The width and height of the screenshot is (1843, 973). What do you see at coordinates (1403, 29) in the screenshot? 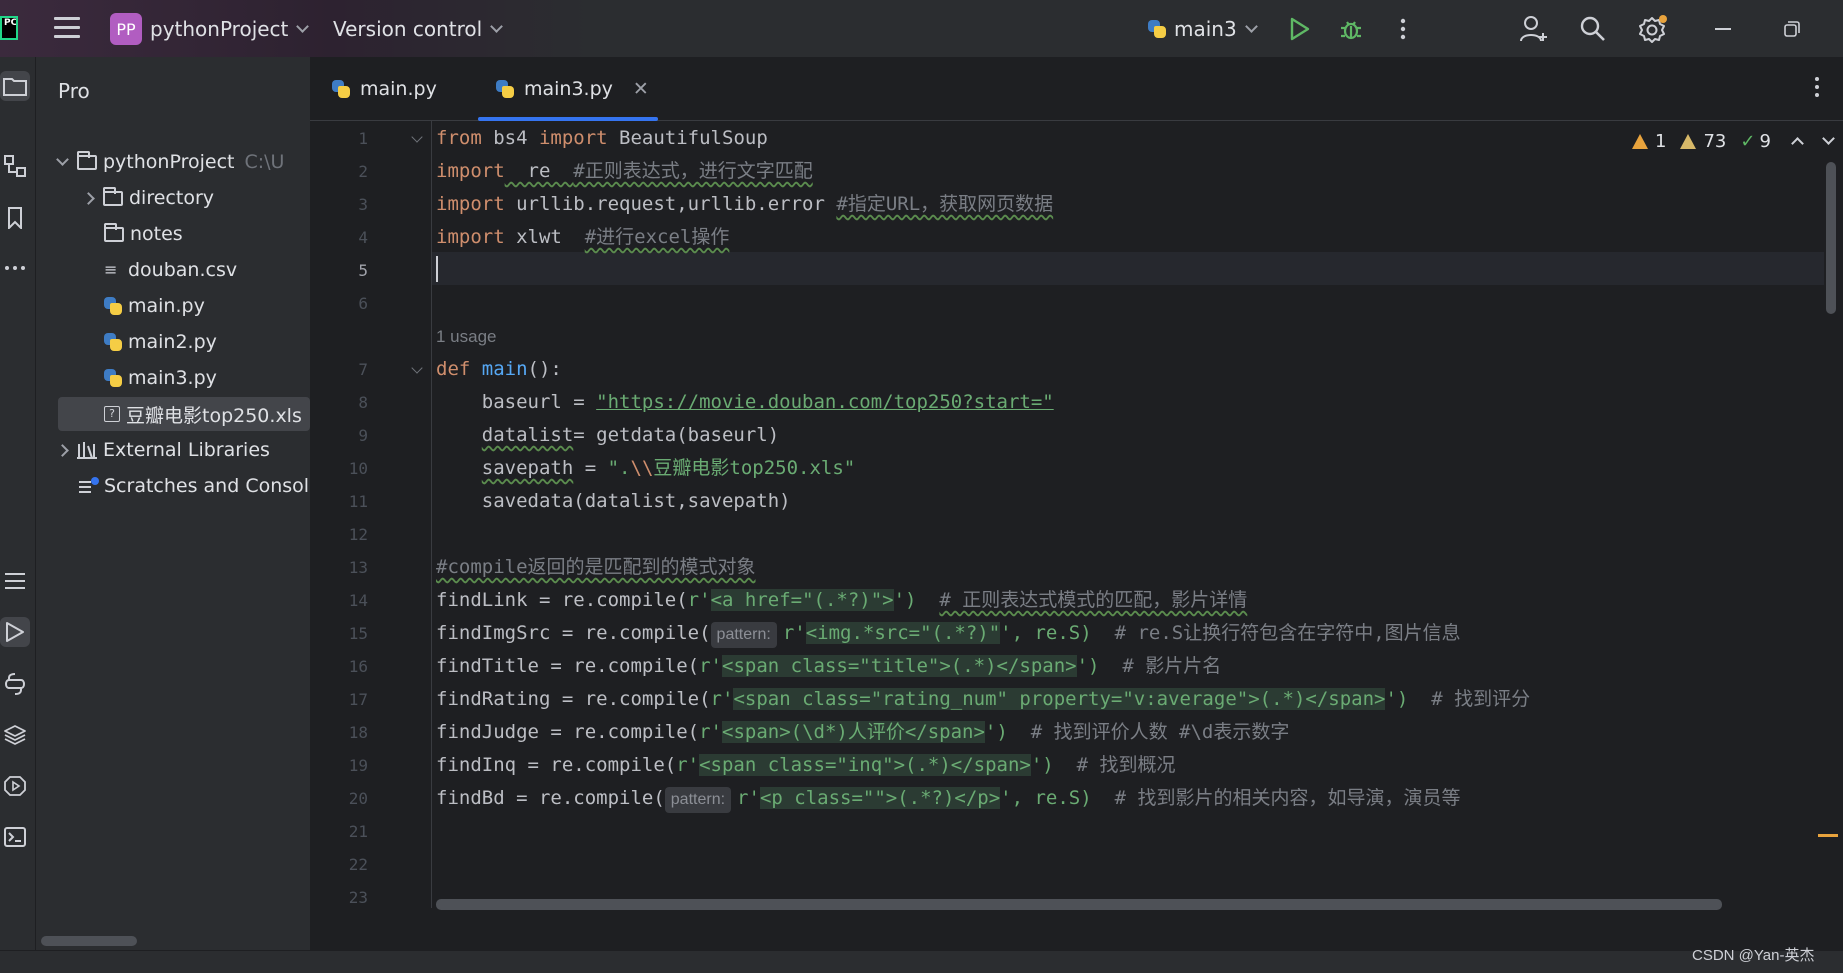
I see `more-actions-icon` at bounding box center [1403, 29].